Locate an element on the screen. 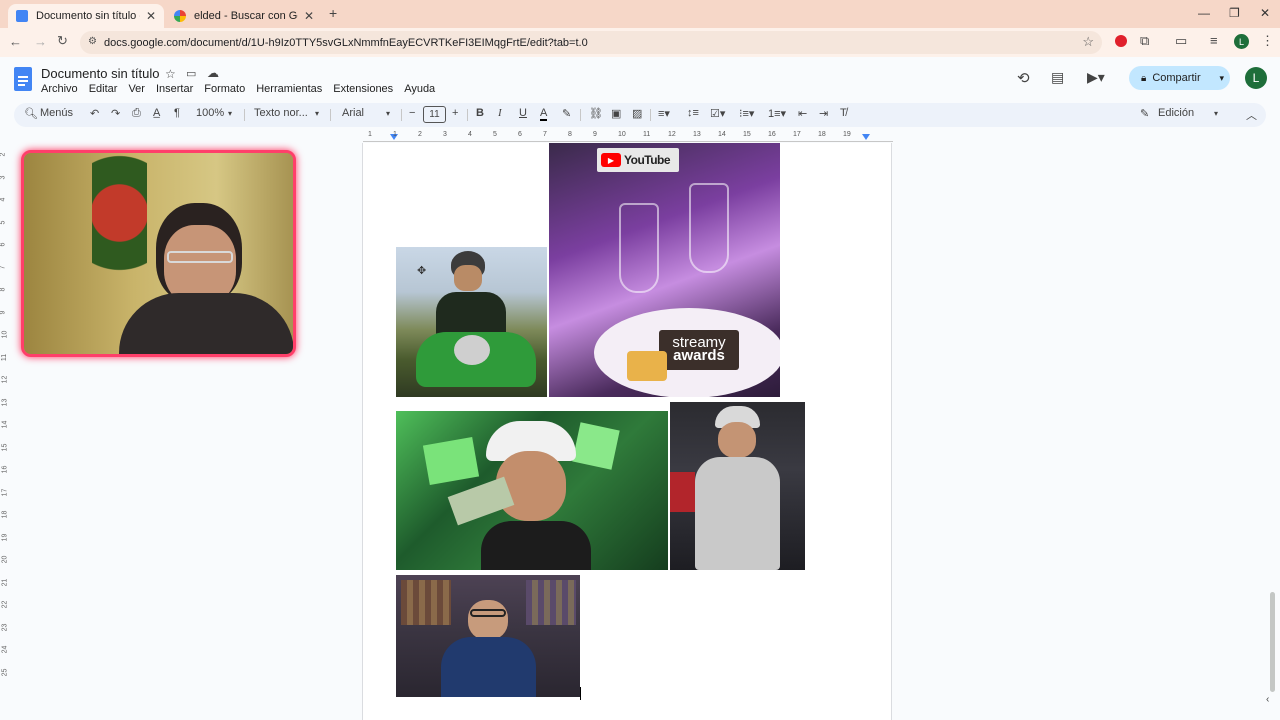 The image size is (1280, 720). decrease-font-size-icon: − is located at coordinates (412, 113).